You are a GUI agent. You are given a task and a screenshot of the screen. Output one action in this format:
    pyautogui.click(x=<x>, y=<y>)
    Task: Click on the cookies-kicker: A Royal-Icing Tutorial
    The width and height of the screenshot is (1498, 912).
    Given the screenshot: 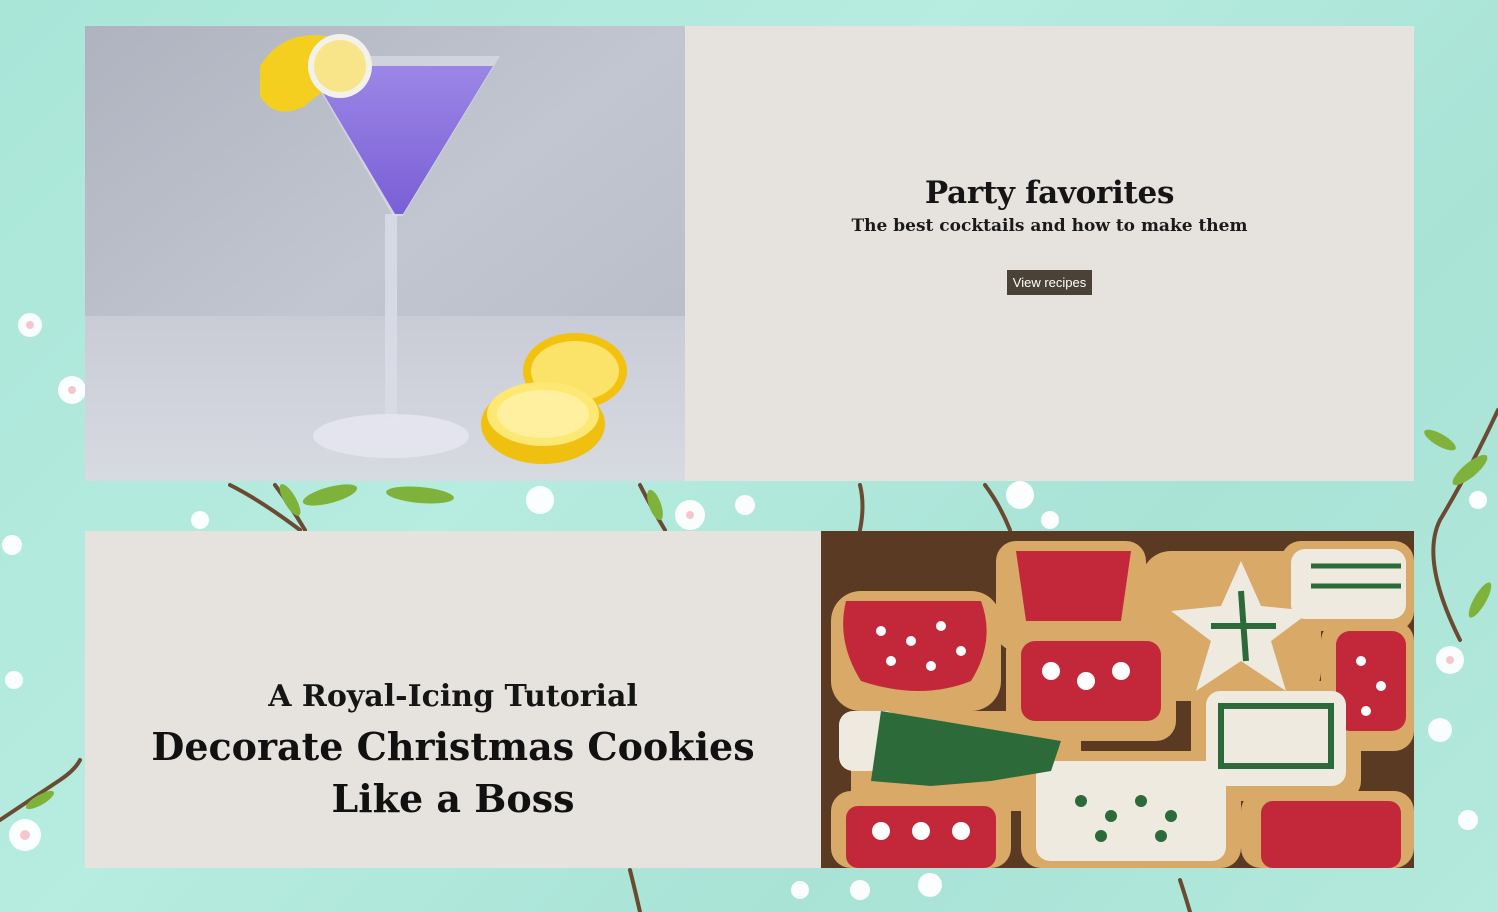 What is the action you would take?
    pyautogui.click(x=453, y=696)
    